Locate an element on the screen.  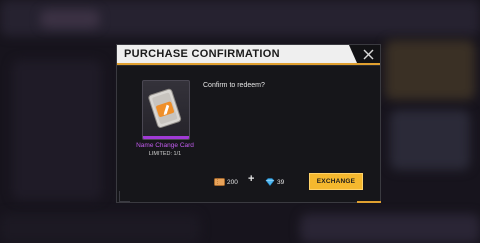
dialog-header: PURCHASE CONFIRMATION is located at coordinates (248, 55).